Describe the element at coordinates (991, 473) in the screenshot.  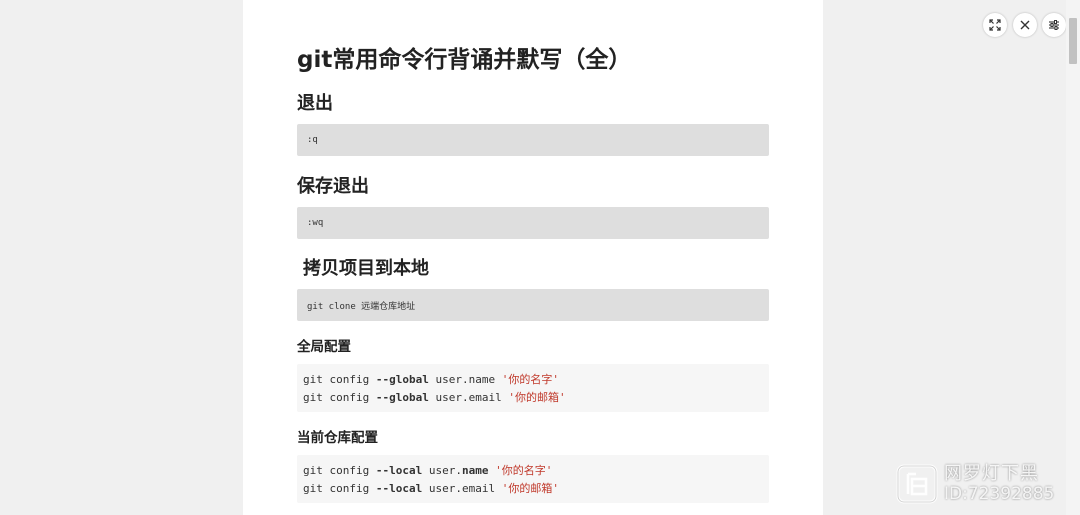
I see `watermark-name: 网罗灯下黑` at that location.